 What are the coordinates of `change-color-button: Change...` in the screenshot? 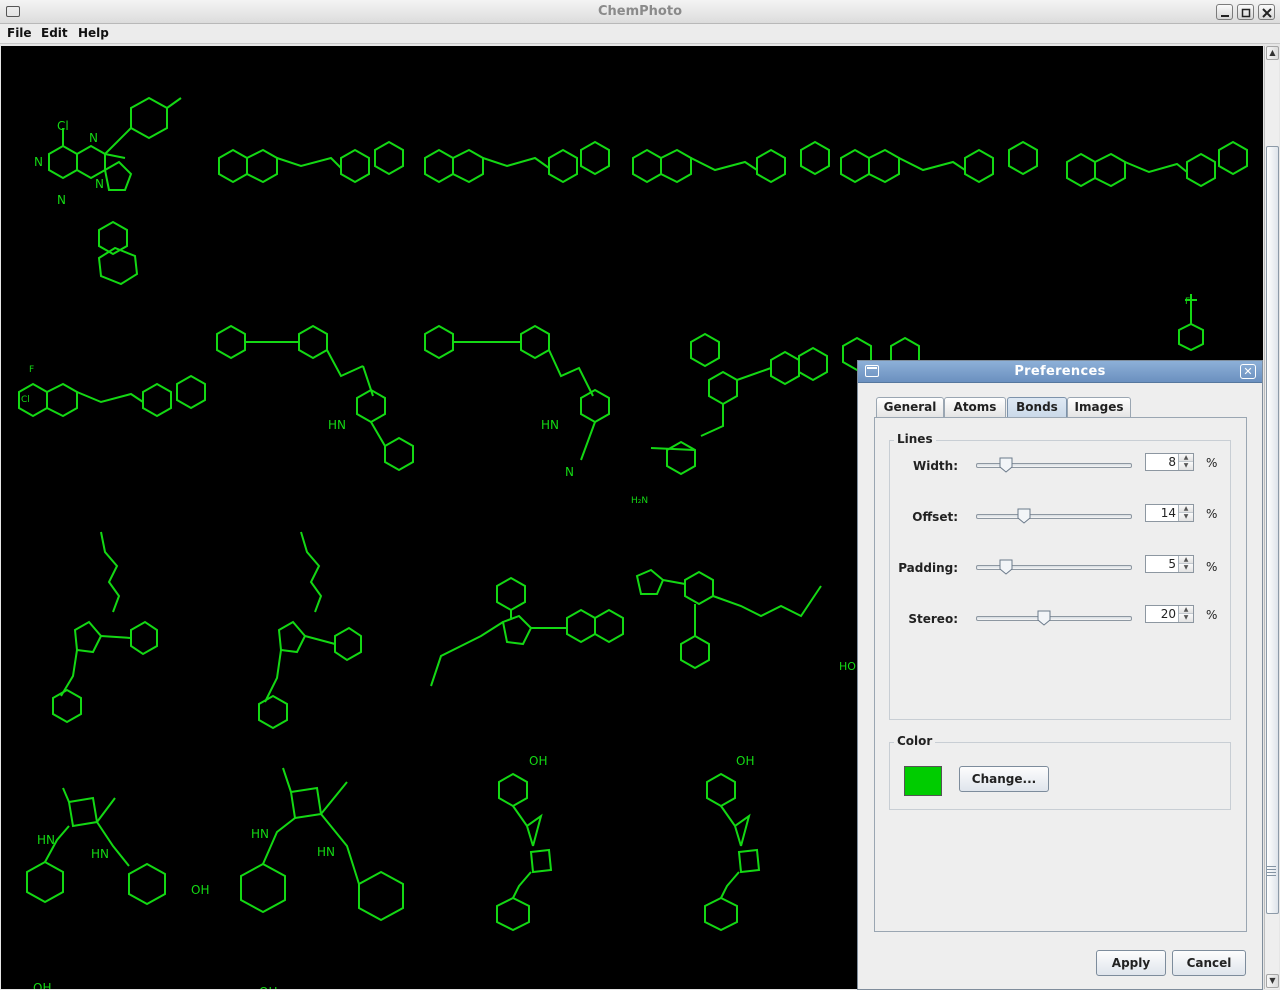 It's located at (1004, 779).